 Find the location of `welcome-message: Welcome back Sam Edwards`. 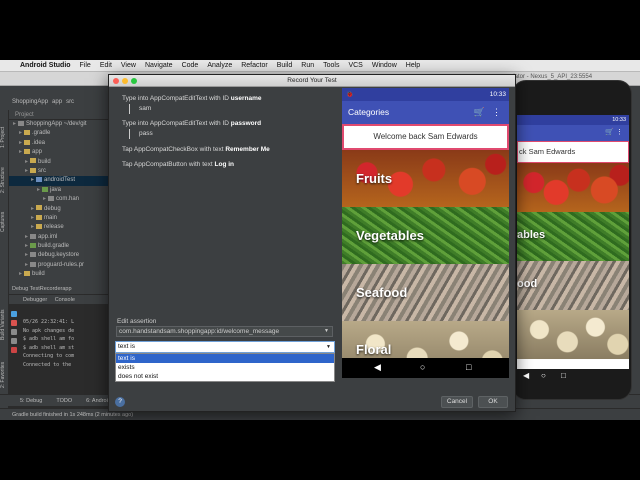

welcome-message: Welcome back Sam Edwards is located at coordinates (425, 137).